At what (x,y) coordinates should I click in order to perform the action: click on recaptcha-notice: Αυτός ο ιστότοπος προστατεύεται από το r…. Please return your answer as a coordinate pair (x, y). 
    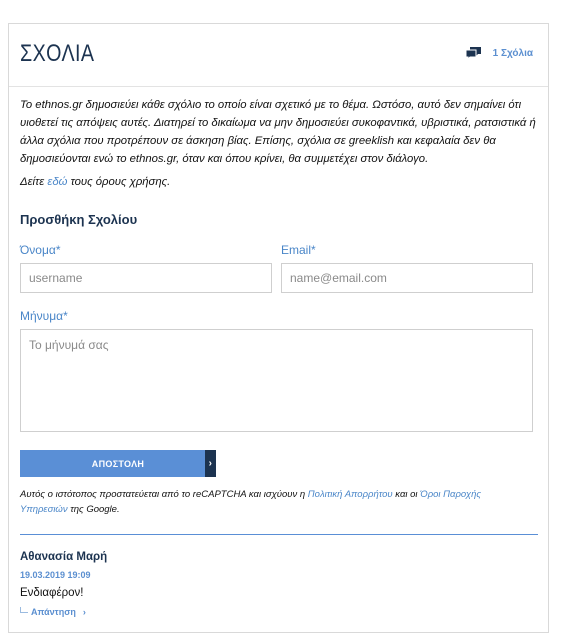
    Looking at the image, I should click on (275, 502).